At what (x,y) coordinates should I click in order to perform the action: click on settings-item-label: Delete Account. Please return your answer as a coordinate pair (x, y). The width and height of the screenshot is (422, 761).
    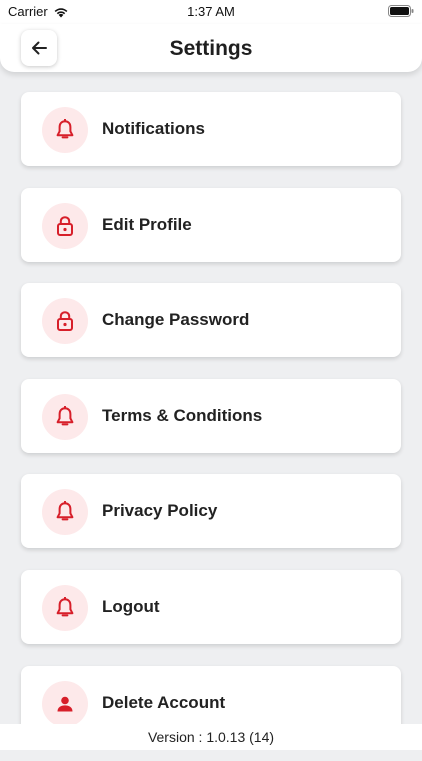
    Looking at the image, I should click on (164, 702).